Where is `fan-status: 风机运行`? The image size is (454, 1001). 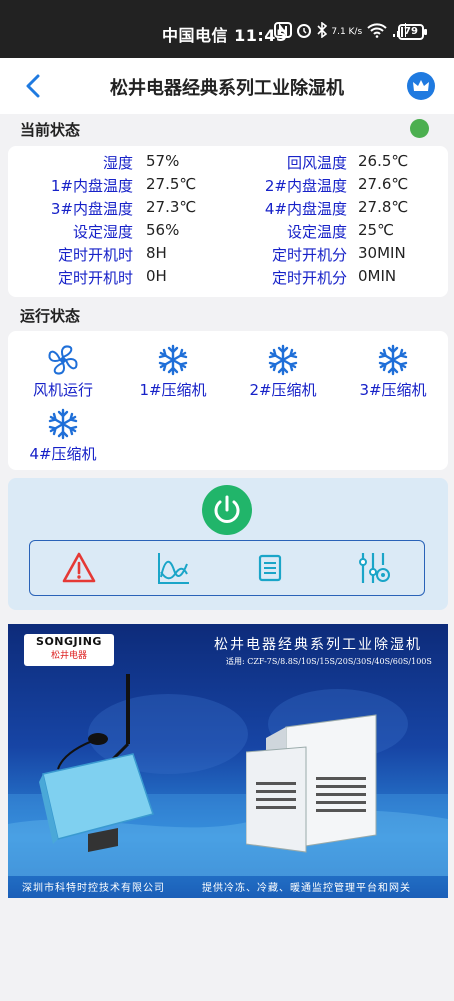
fan-status: 风机运行 is located at coordinates (63, 371).